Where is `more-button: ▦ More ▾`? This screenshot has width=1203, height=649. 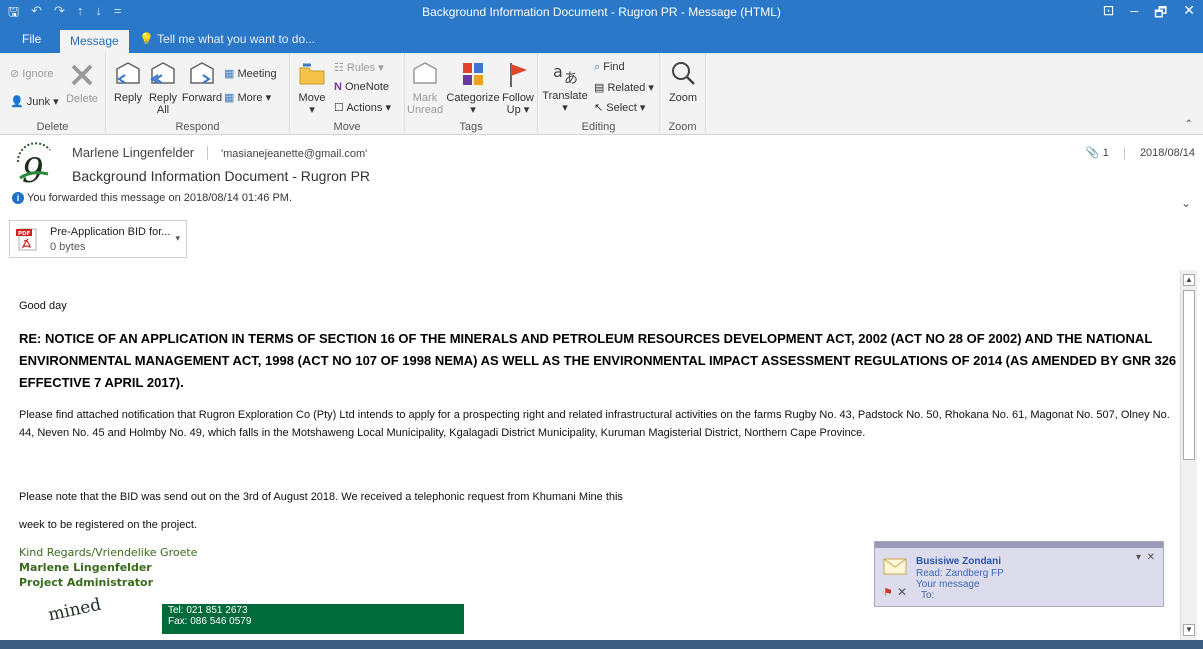 more-button: ▦ More ▾ is located at coordinates (247, 97).